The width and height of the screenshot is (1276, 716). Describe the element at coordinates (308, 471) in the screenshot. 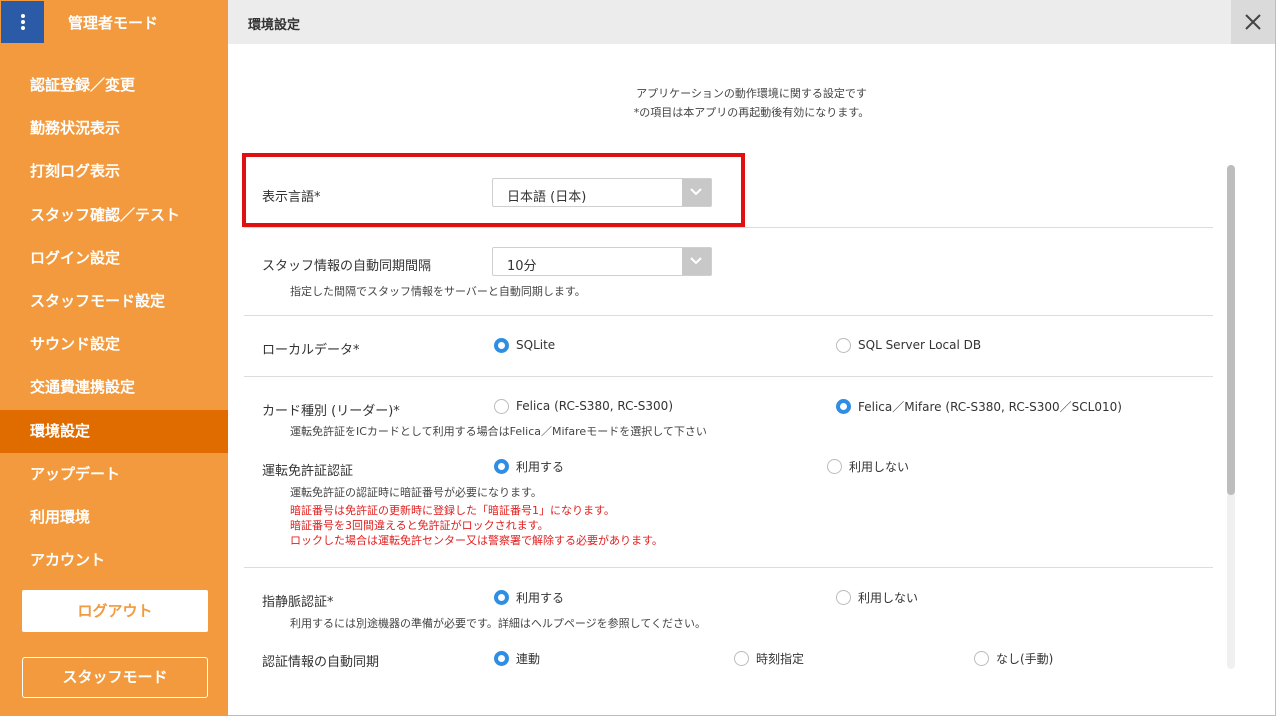

I see `license-auth-label: 運転免許証認証` at that location.